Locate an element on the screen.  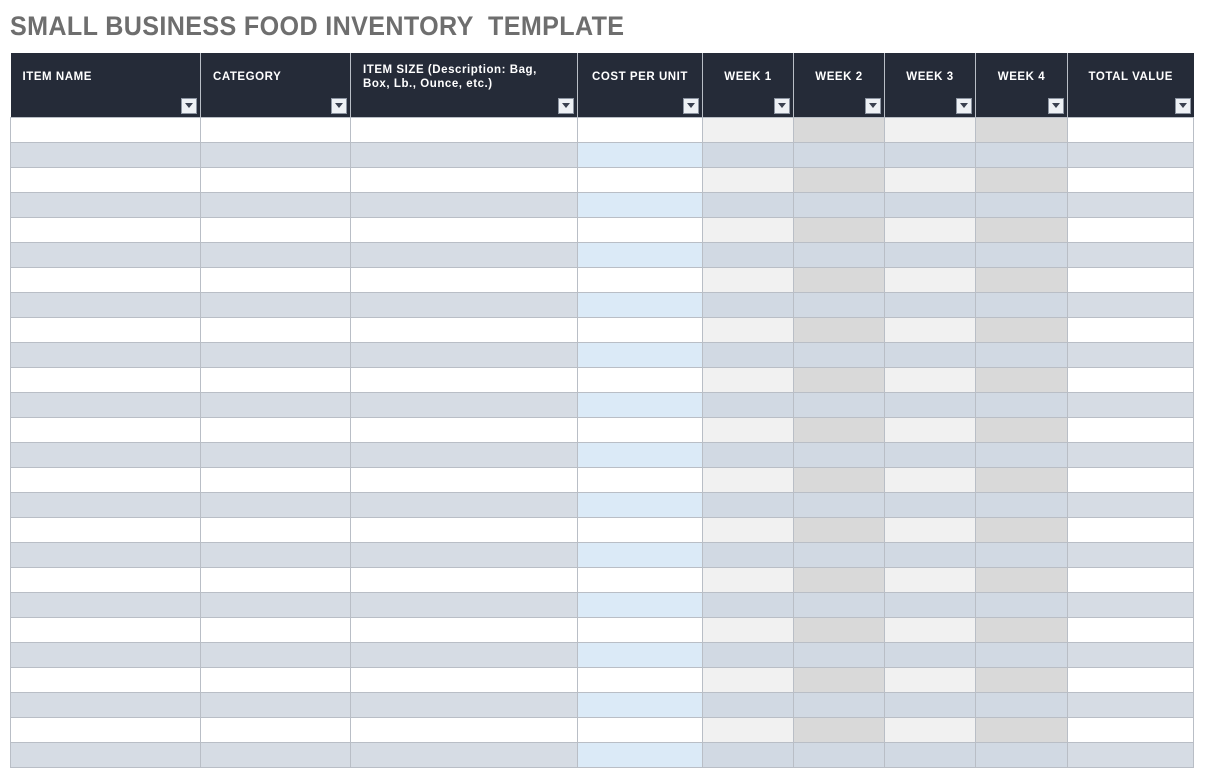
column-header-week-4: WEEK 4 is located at coordinates (1021, 85).